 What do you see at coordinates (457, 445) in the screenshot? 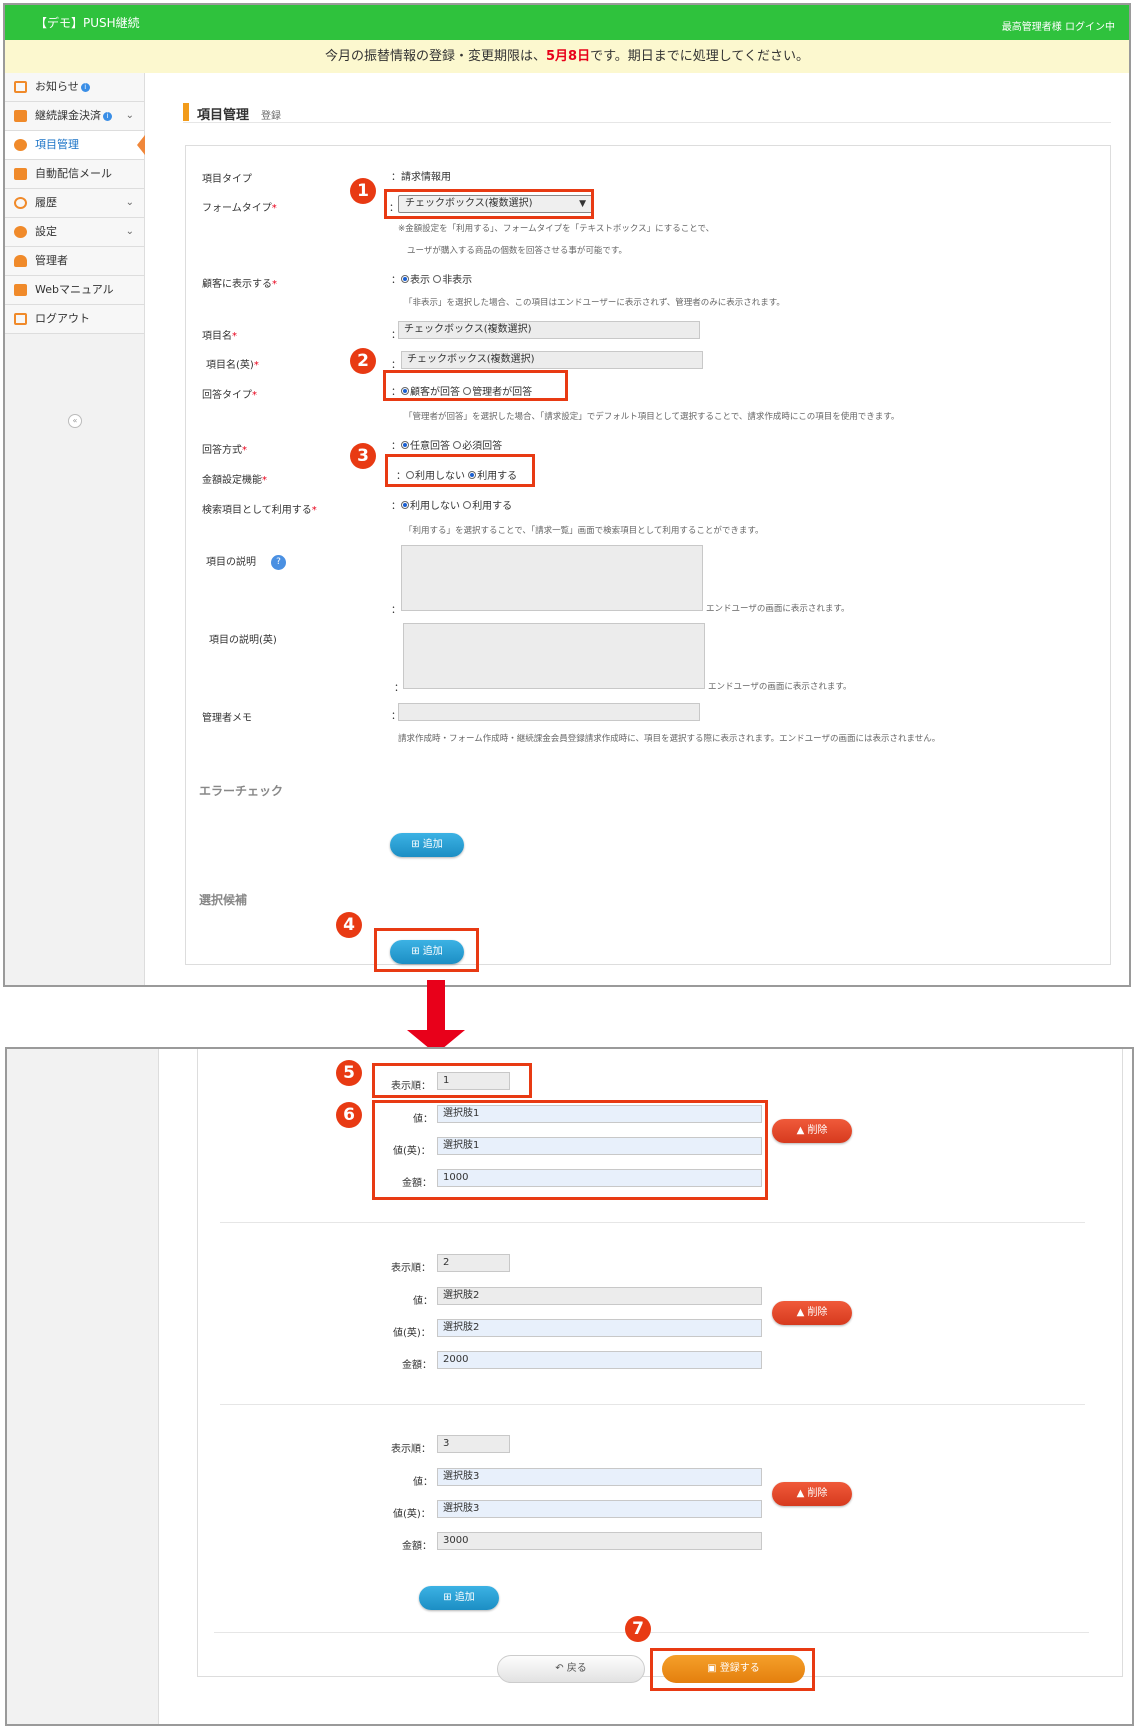
I see `radio-required` at bounding box center [457, 445].